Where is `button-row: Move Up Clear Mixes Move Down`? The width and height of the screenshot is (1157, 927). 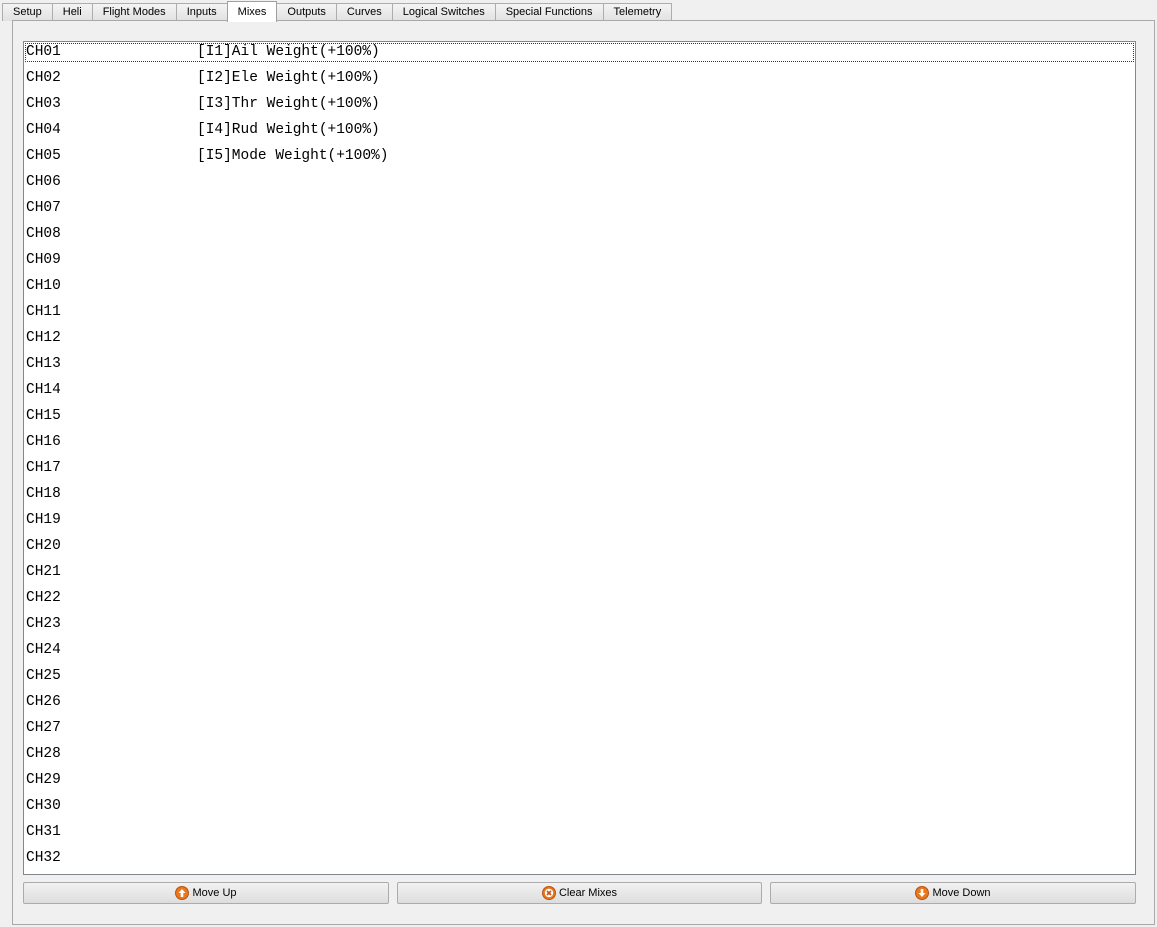 button-row: Move Up Clear Mixes Move Down is located at coordinates (579, 893).